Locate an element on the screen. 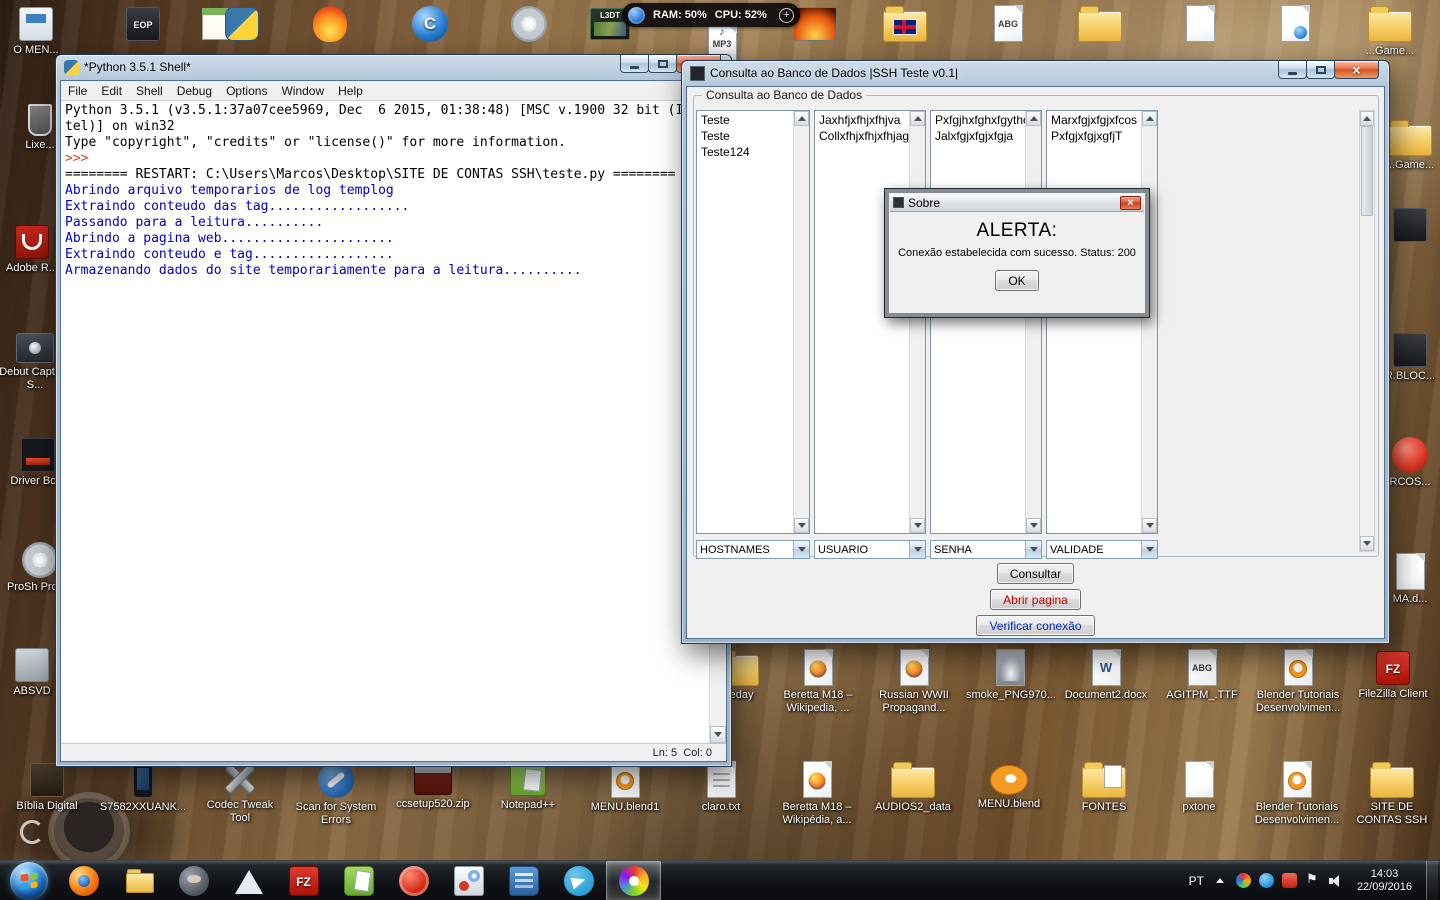 This screenshot has height=900, width=1440. ok-button: OK is located at coordinates (1017, 280).